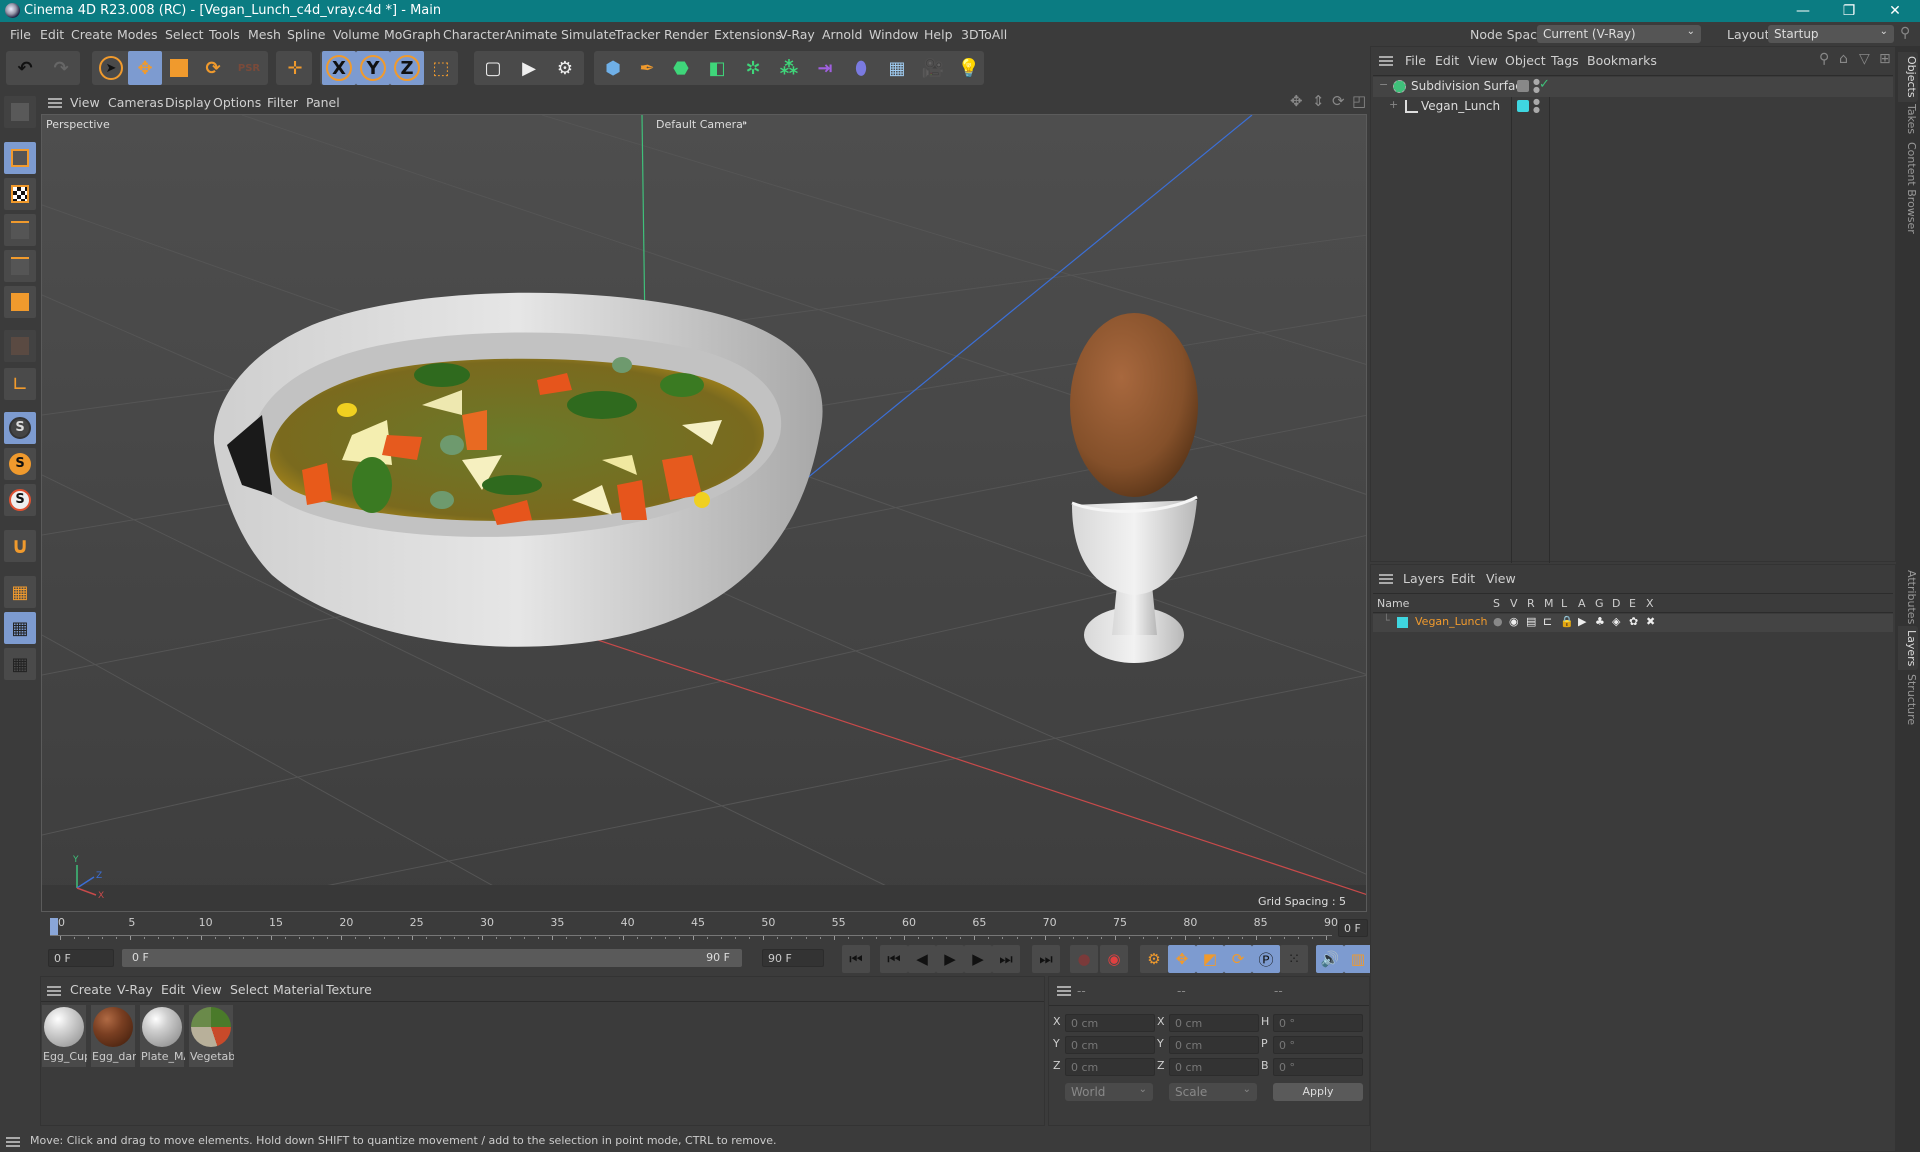 This screenshot has height=1152, width=1920. What do you see at coordinates (173, 989) in the screenshot?
I see `material-menu-edit: Edit` at bounding box center [173, 989].